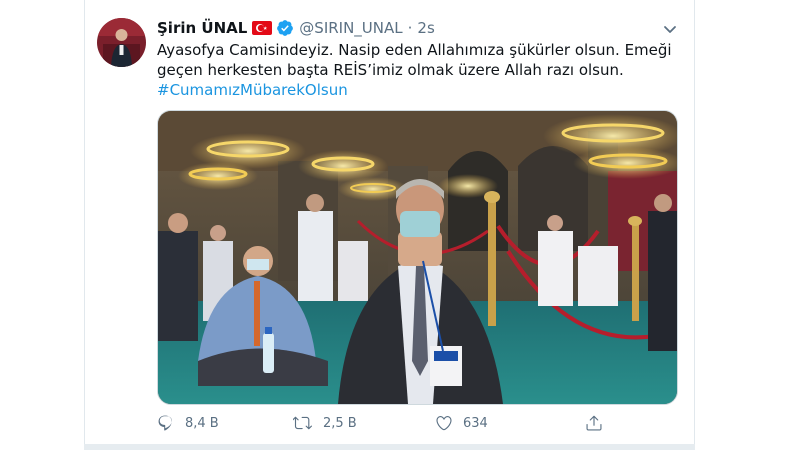 Image resolution: width=800 pixels, height=450 pixels. I want to click on like-count: 634, so click(475, 423).